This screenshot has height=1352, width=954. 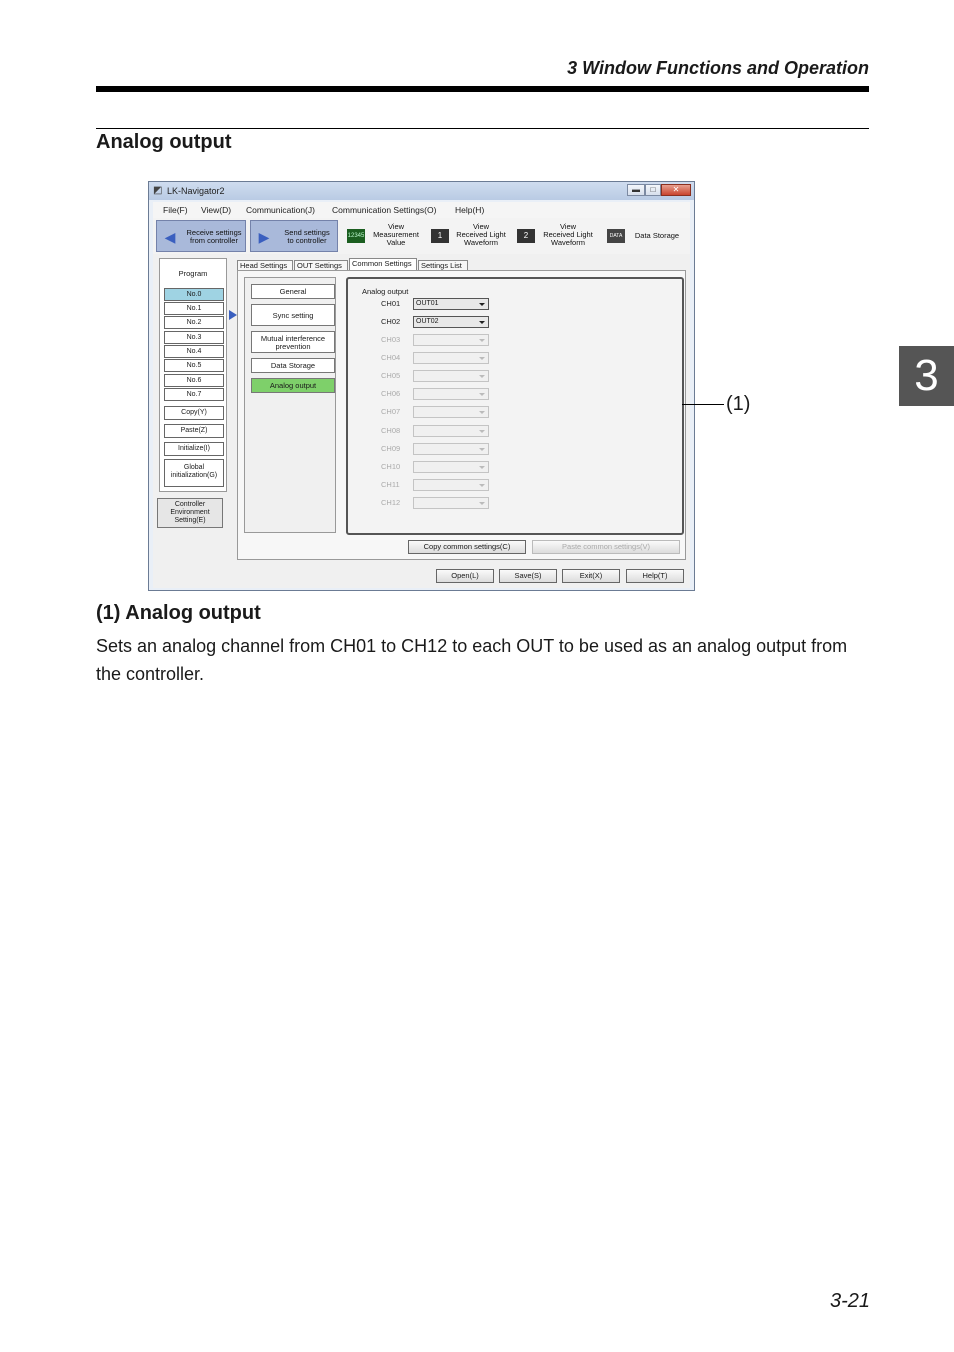 What do you see at coordinates (158, 190) in the screenshot?
I see `app-icon: ◩` at bounding box center [158, 190].